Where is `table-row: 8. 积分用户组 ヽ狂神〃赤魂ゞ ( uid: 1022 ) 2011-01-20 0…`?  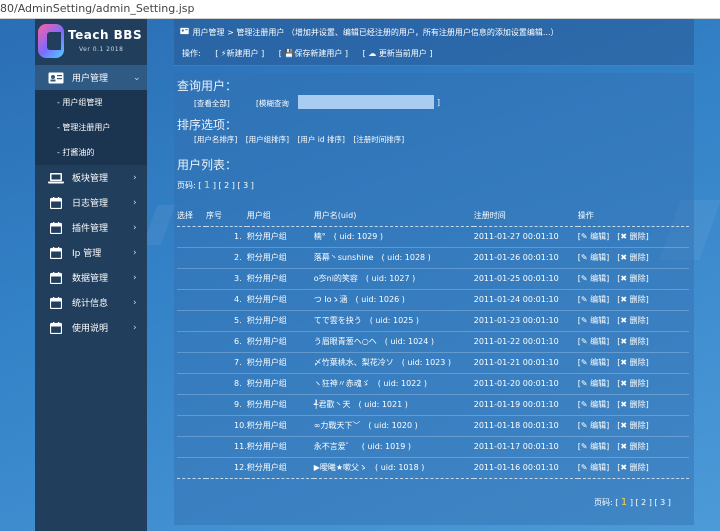 table-row: 8. 积分用户组 ヽ狂神〃赤魂ゞ ( uid: 1022 ) 2011-01-20 0… is located at coordinates (433, 383).